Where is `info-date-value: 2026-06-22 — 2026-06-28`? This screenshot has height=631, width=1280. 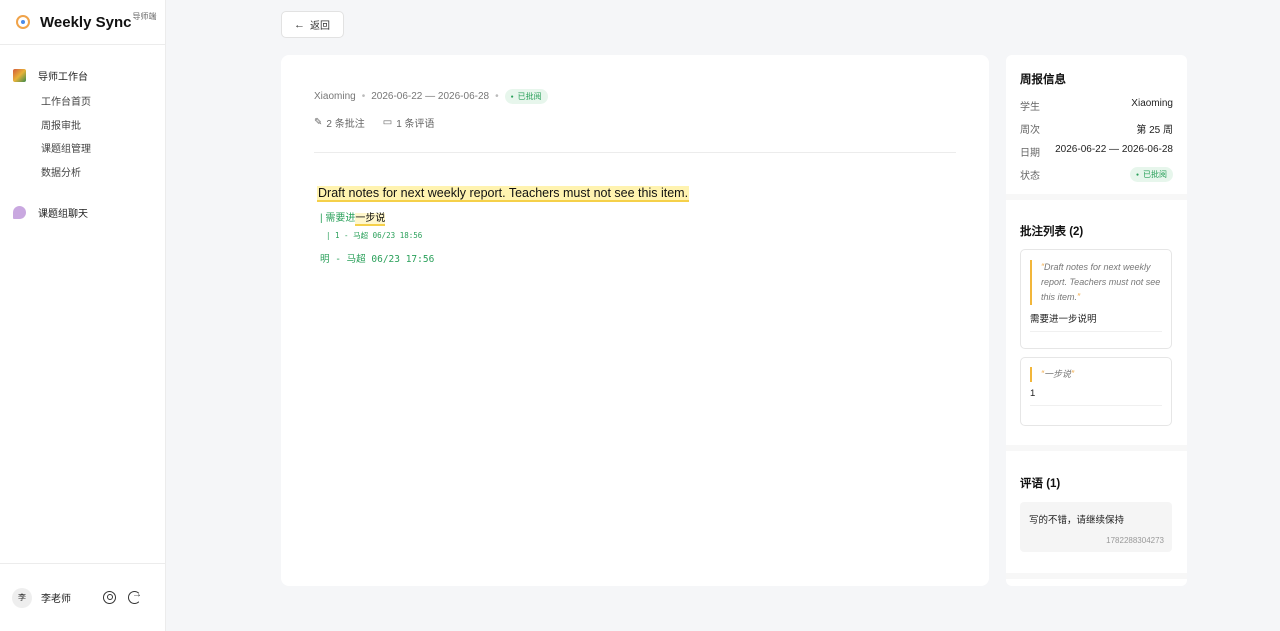 info-date-value: 2026-06-22 — 2026-06-28 is located at coordinates (1114, 149).